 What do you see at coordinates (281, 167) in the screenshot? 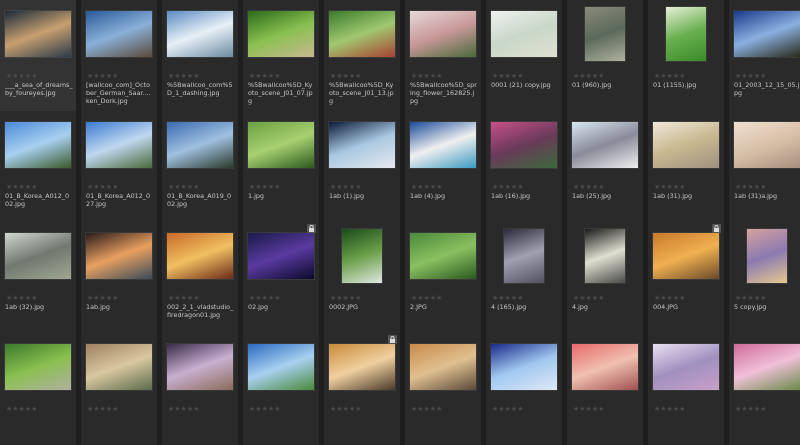
I see `thumbnail-item: ★★★★★ 1.jpg` at bounding box center [281, 167].